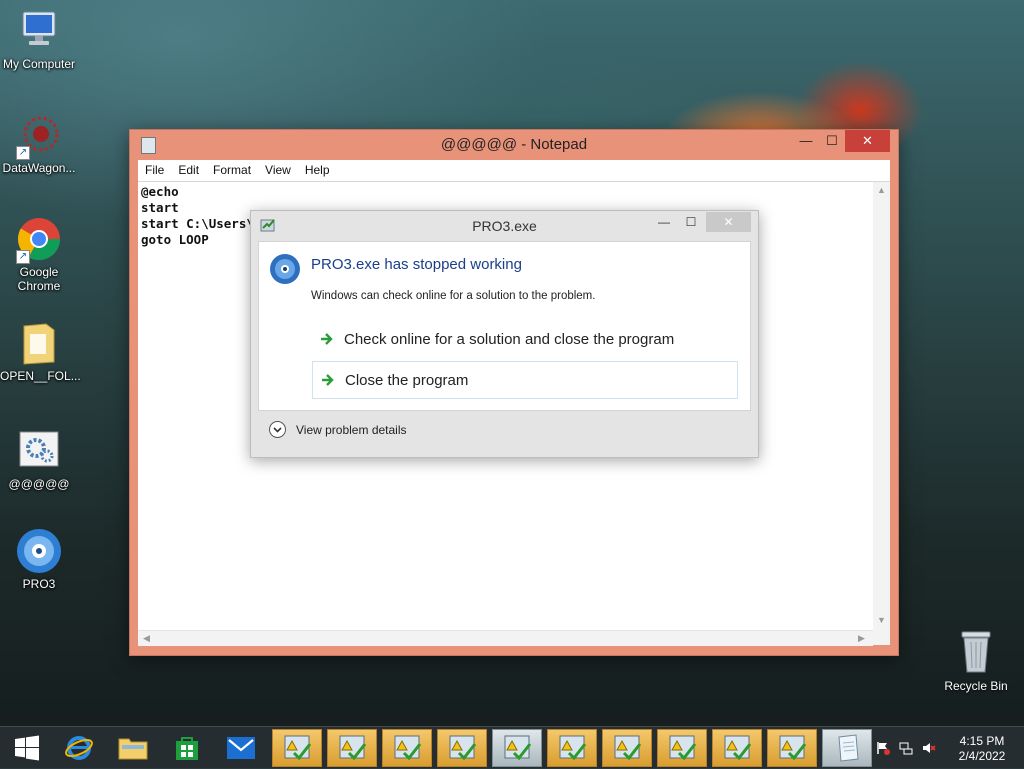 The width and height of the screenshot is (1024, 769). Describe the element at coordinates (351, 430) in the screenshot. I see `view-problem-details-link: View problem details` at that location.